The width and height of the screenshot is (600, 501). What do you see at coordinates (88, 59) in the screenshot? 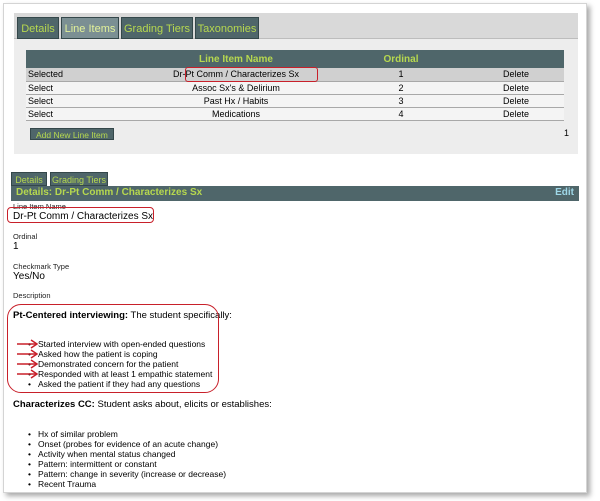
I see `column-header-select` at bounding box center [88, 59].